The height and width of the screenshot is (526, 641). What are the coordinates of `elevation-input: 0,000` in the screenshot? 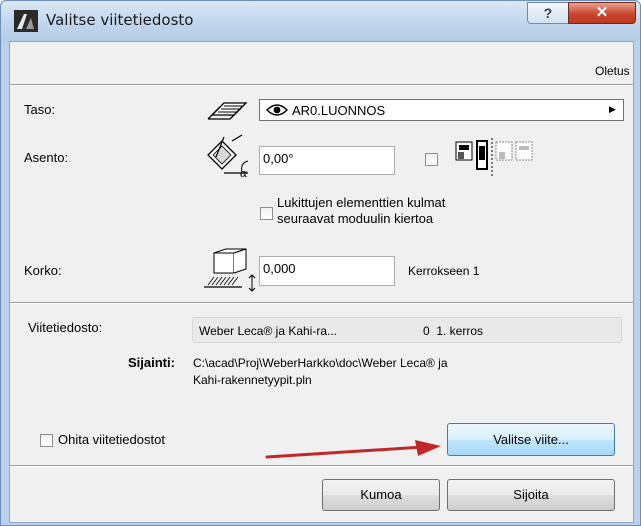 It's located at (327, 271).